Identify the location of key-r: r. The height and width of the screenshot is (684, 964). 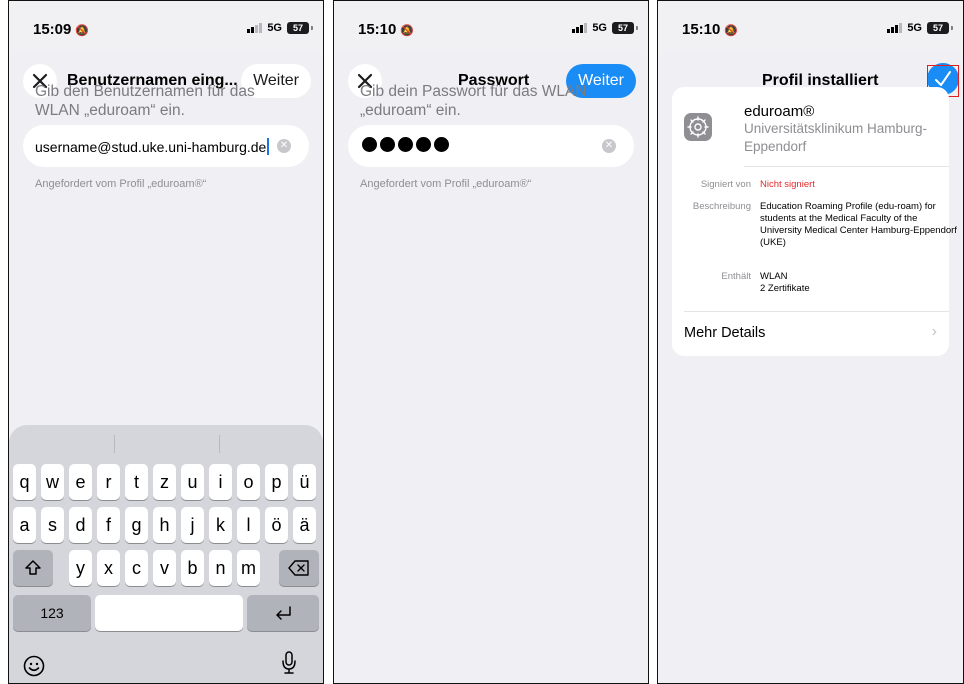
(108, 482).